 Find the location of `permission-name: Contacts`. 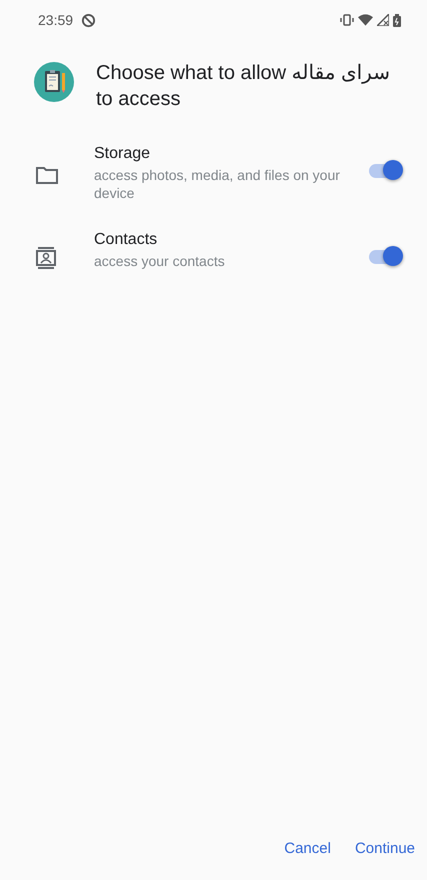

permission-name: Contacts is located at coordinates (126, 240).